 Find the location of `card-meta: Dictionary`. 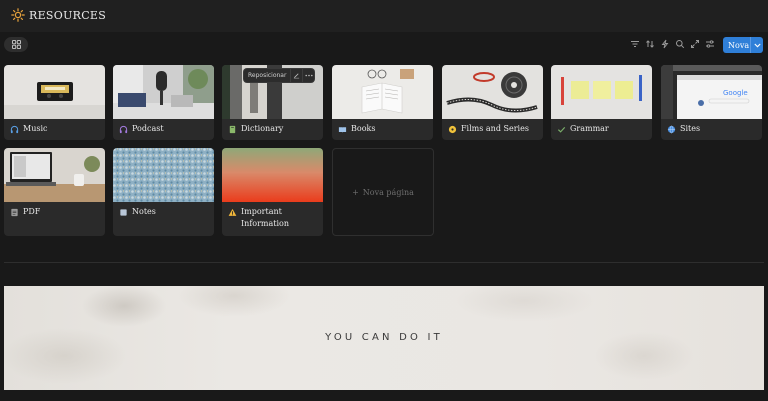

card-meta: Dictionary is located at coordinates (273, 129).